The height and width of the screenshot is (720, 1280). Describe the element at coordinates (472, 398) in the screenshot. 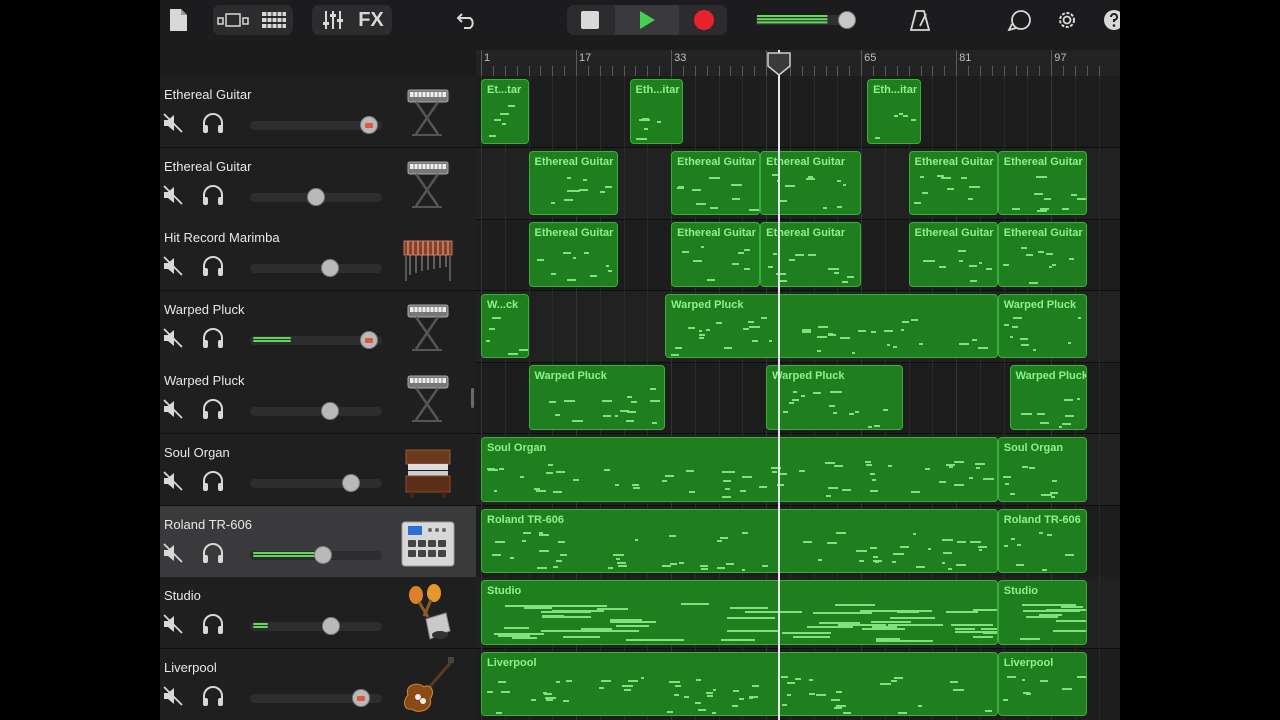

I see `scroll-indicator` at that location.